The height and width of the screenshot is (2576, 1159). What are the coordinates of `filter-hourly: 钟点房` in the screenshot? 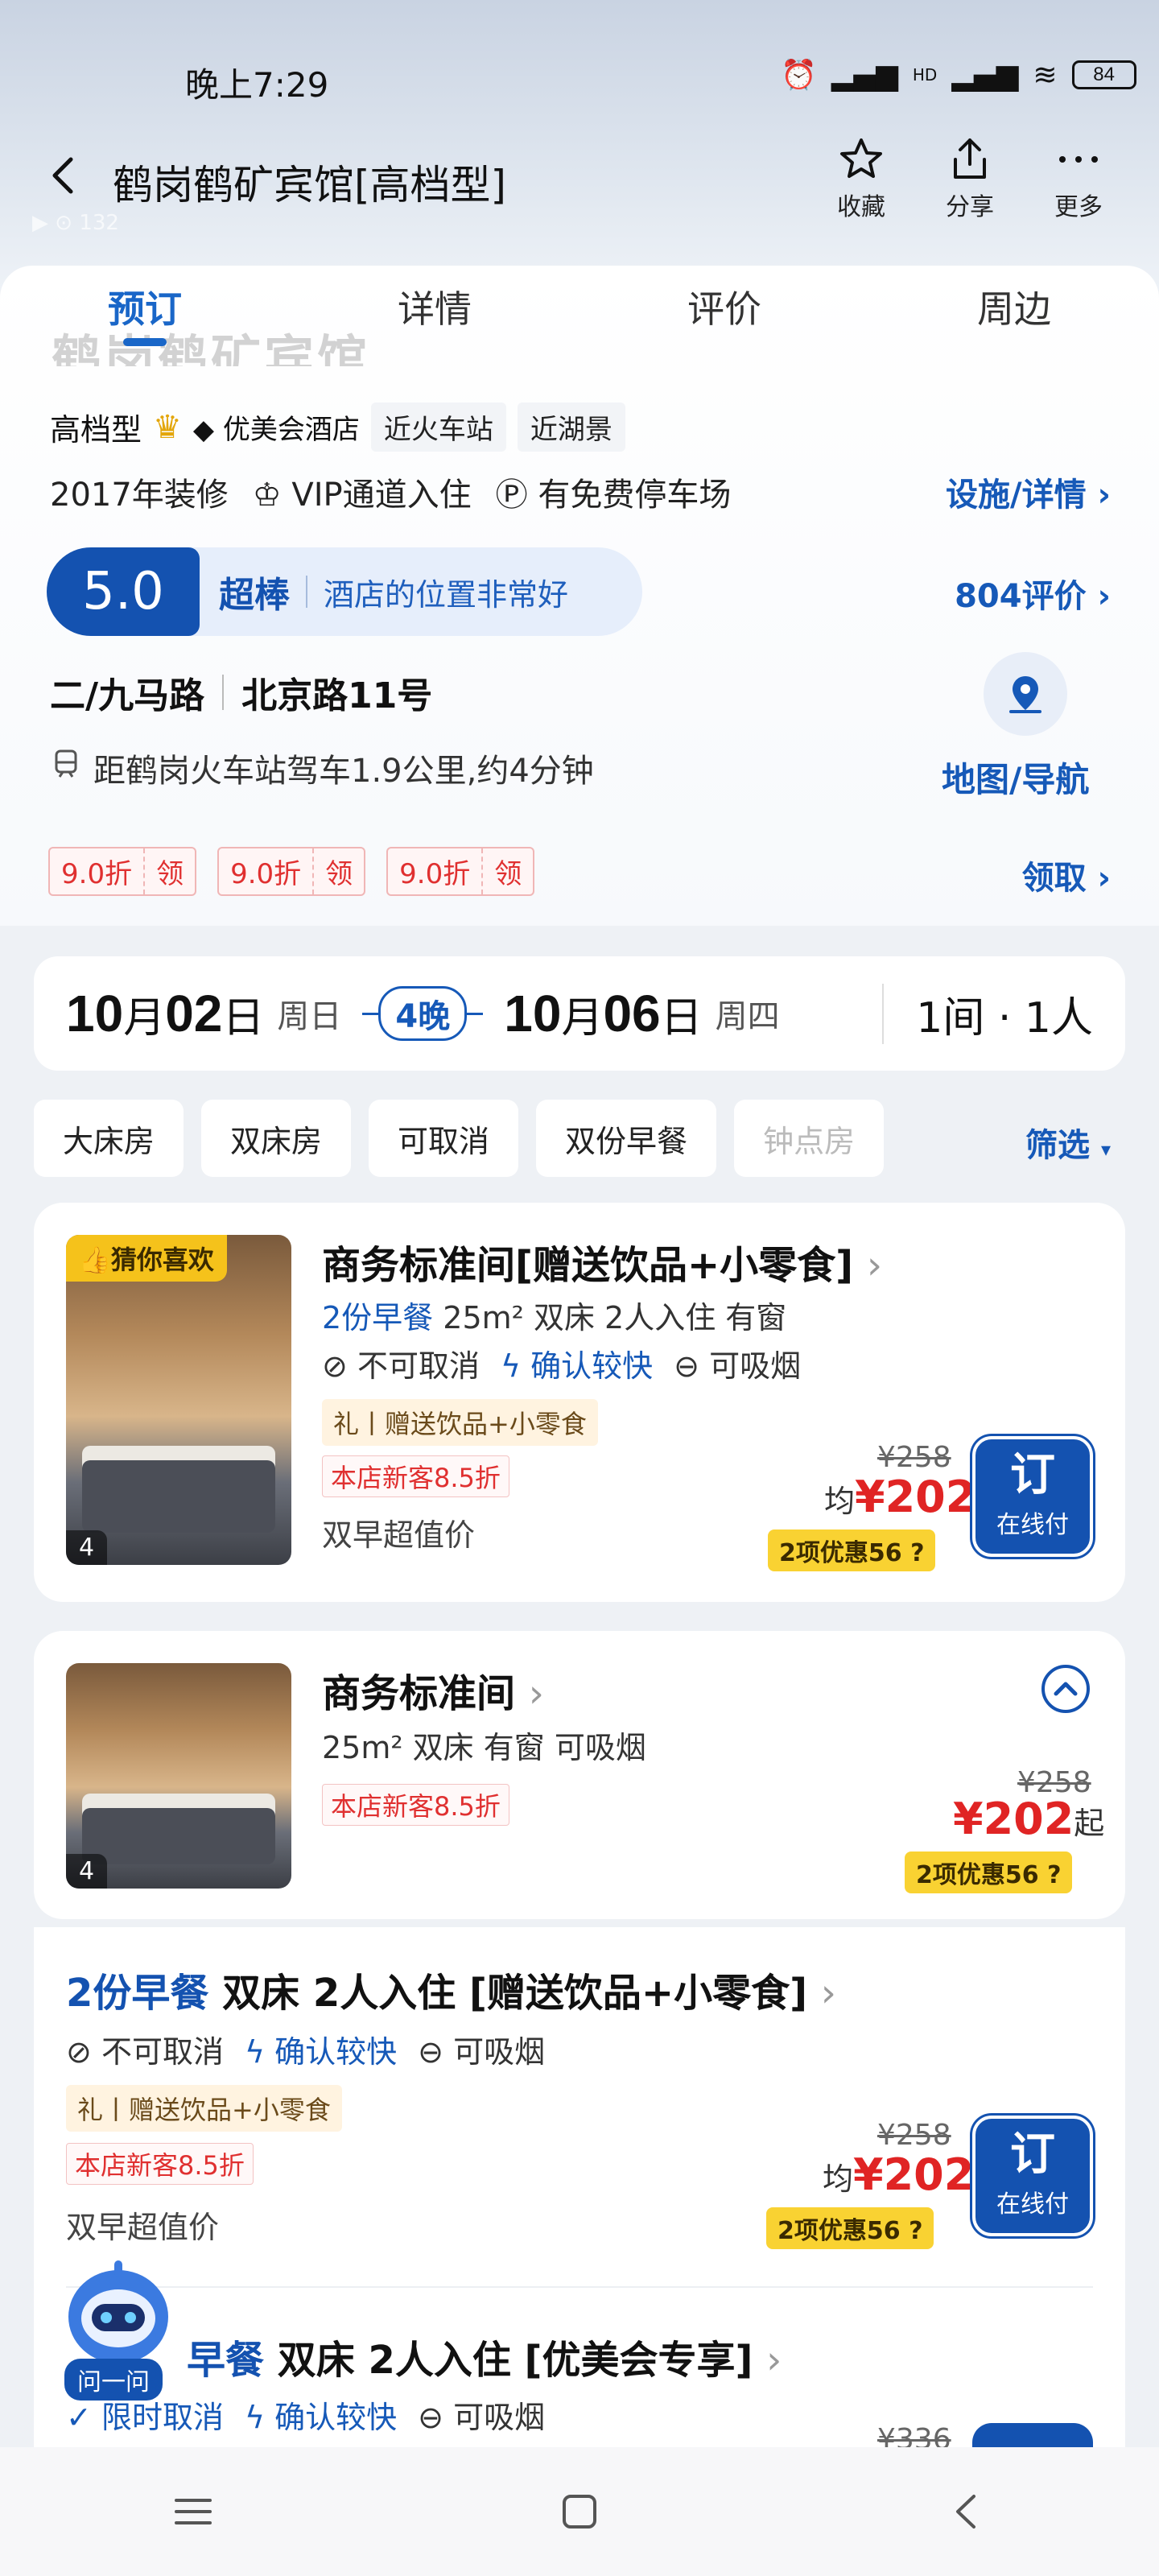 It's located at (809, 1138).